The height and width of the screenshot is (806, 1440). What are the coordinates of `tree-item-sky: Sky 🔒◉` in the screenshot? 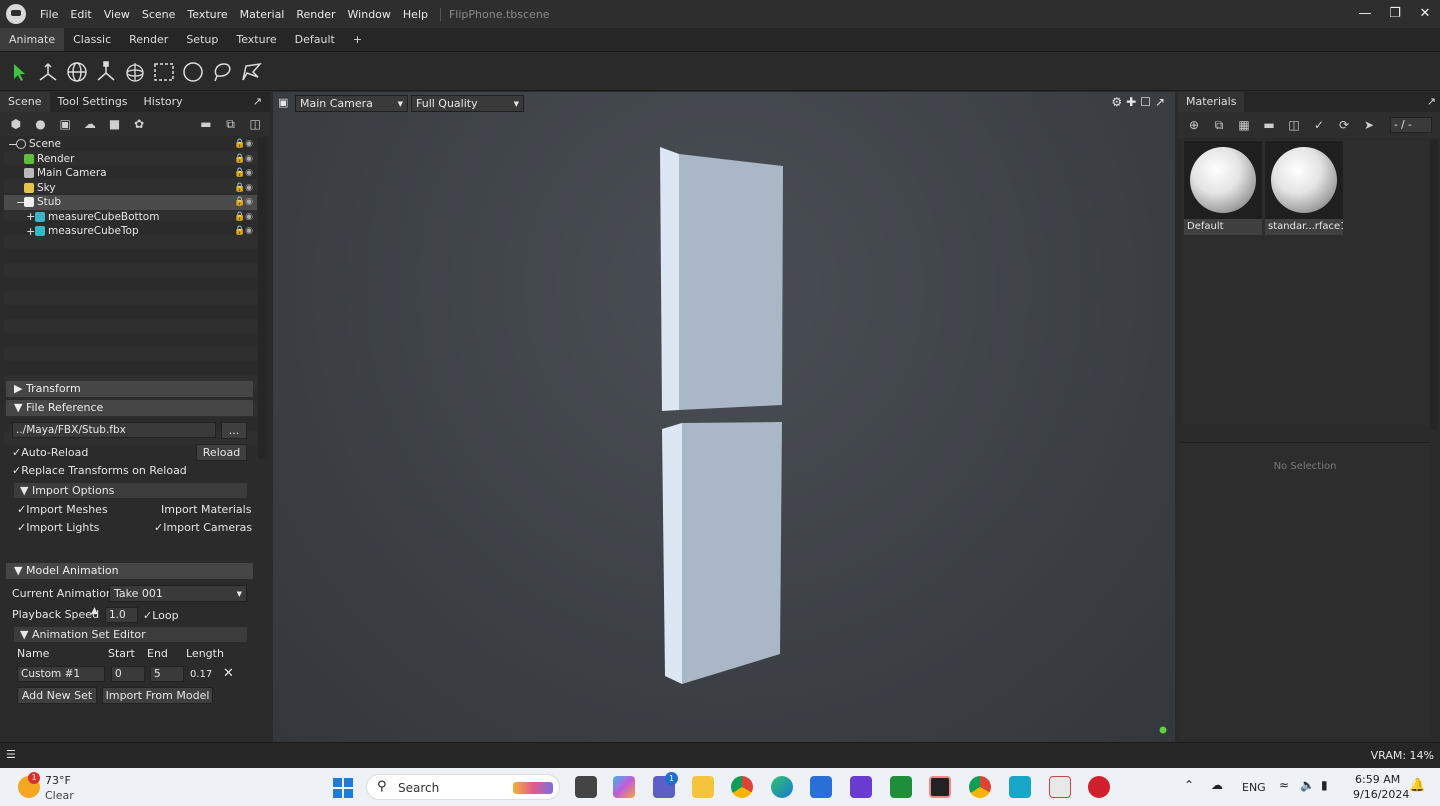 It's located at (130, 188).